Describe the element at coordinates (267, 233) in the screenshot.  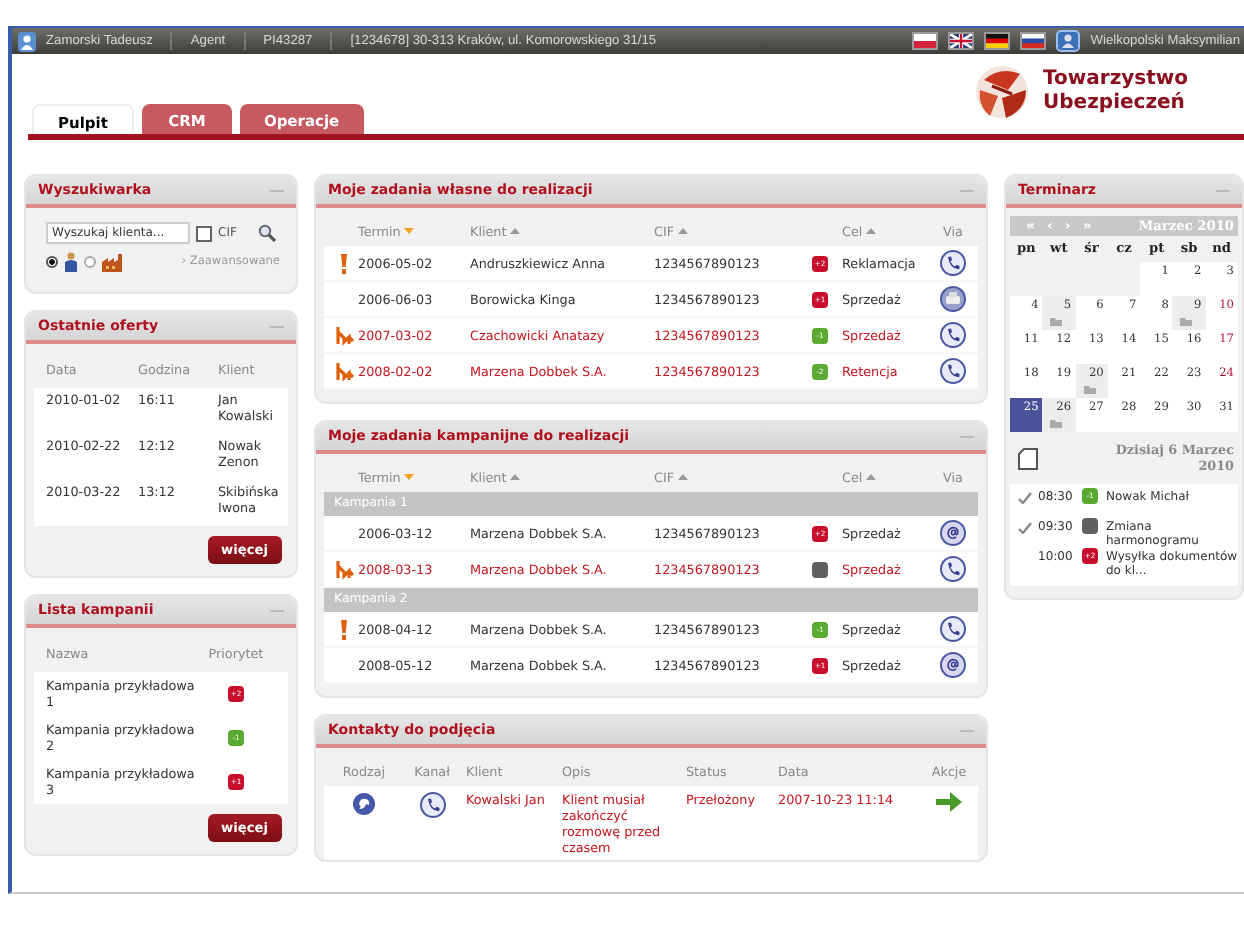
I see `search-icon` at that location.